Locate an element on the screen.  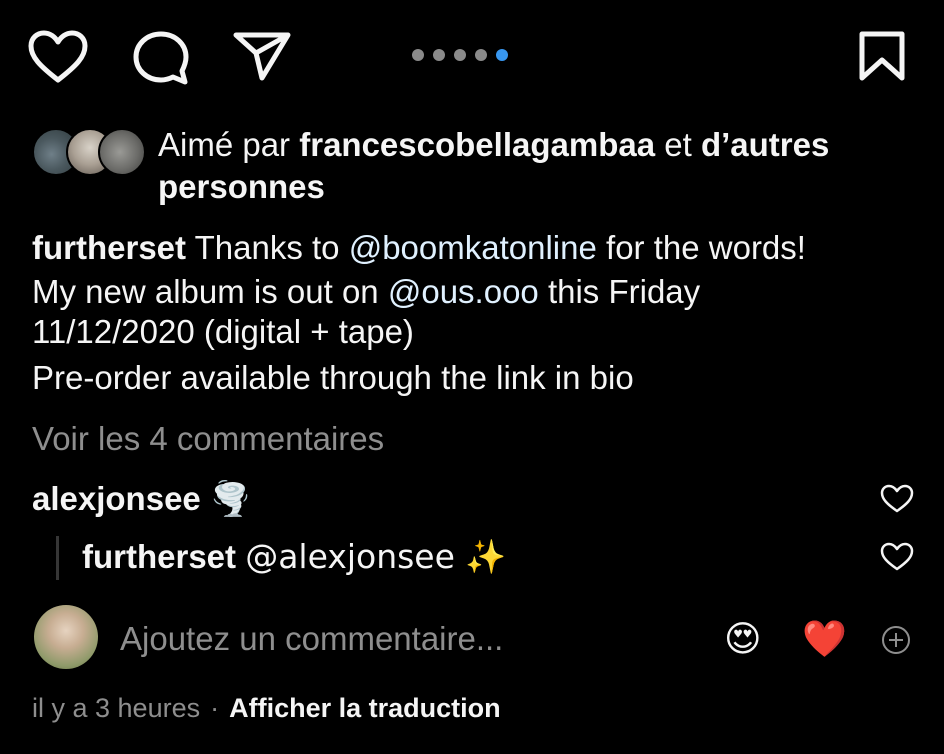
current-user-avatar is located at coordinates (66, 637).